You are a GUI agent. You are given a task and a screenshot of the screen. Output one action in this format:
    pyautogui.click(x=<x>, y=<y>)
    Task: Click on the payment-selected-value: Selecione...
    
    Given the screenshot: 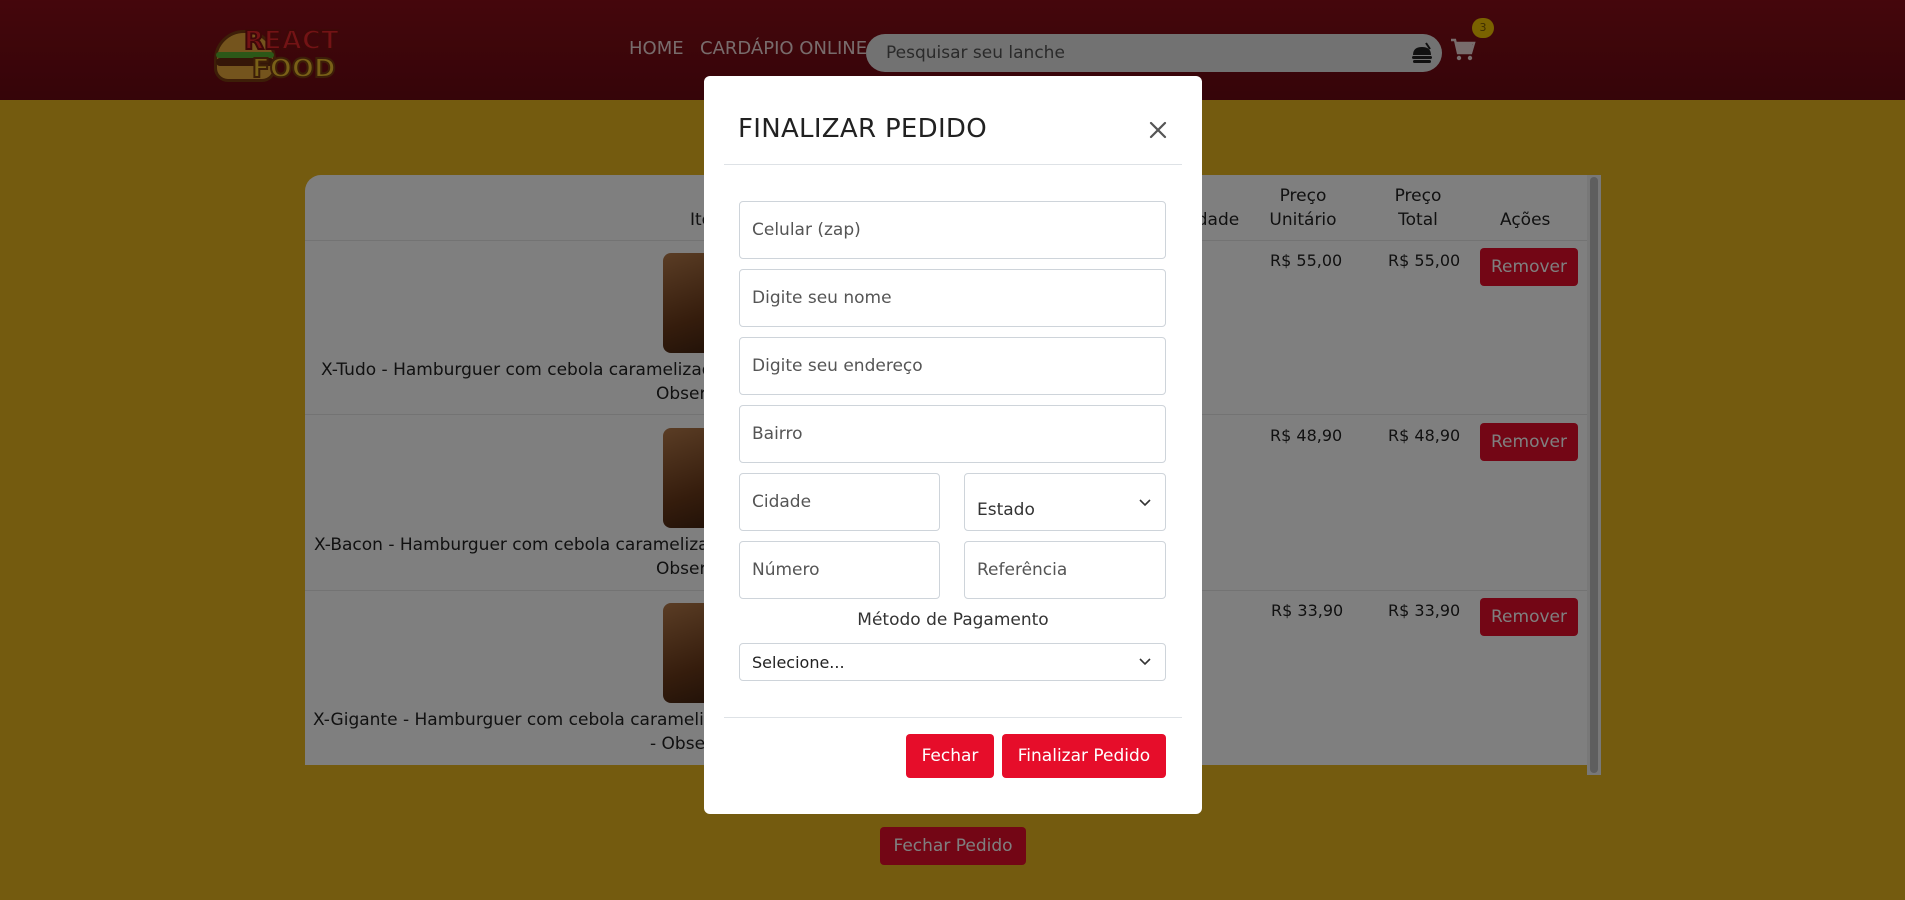 What is the action you would take?
    pyautogui.click(x=798, y=662)
    